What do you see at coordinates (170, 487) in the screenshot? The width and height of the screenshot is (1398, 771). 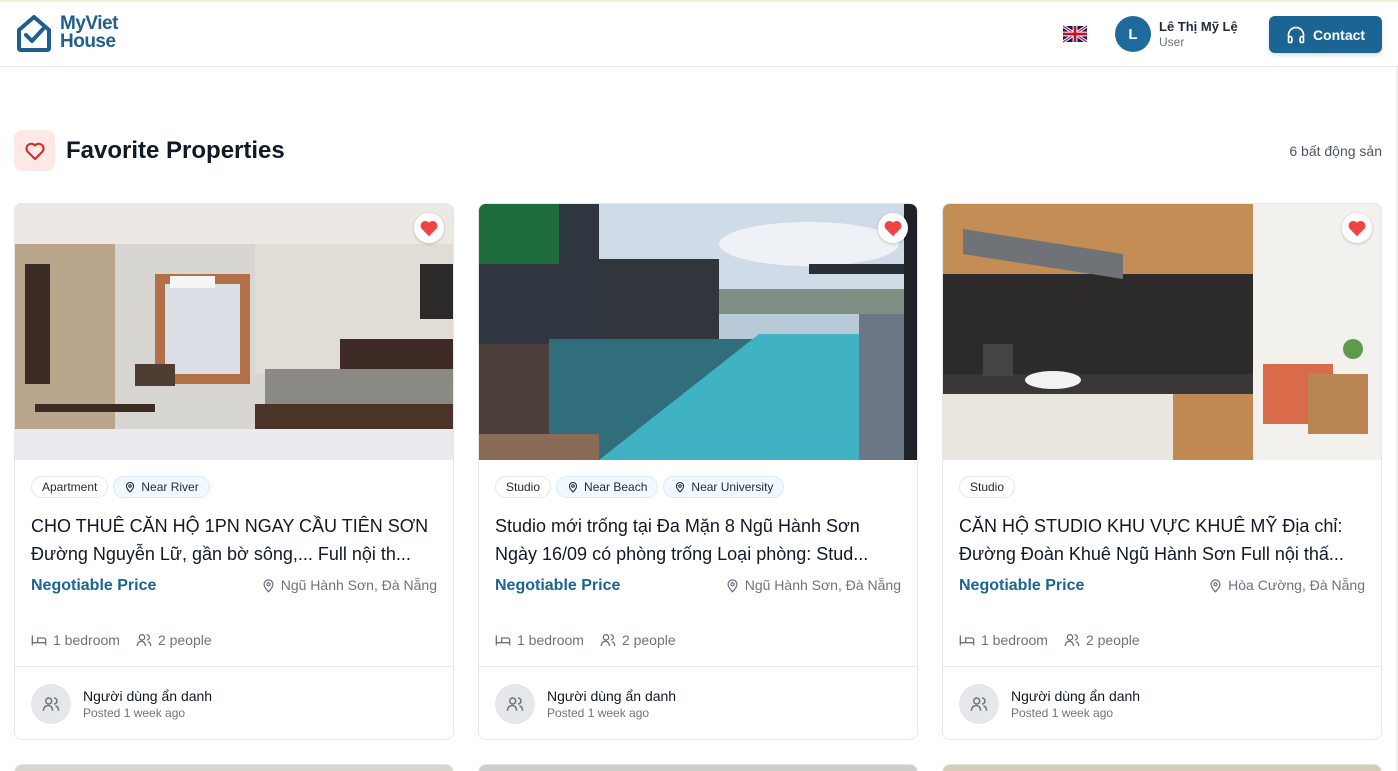 I see `tag-label: Near River` at bounding box center [170, 487].